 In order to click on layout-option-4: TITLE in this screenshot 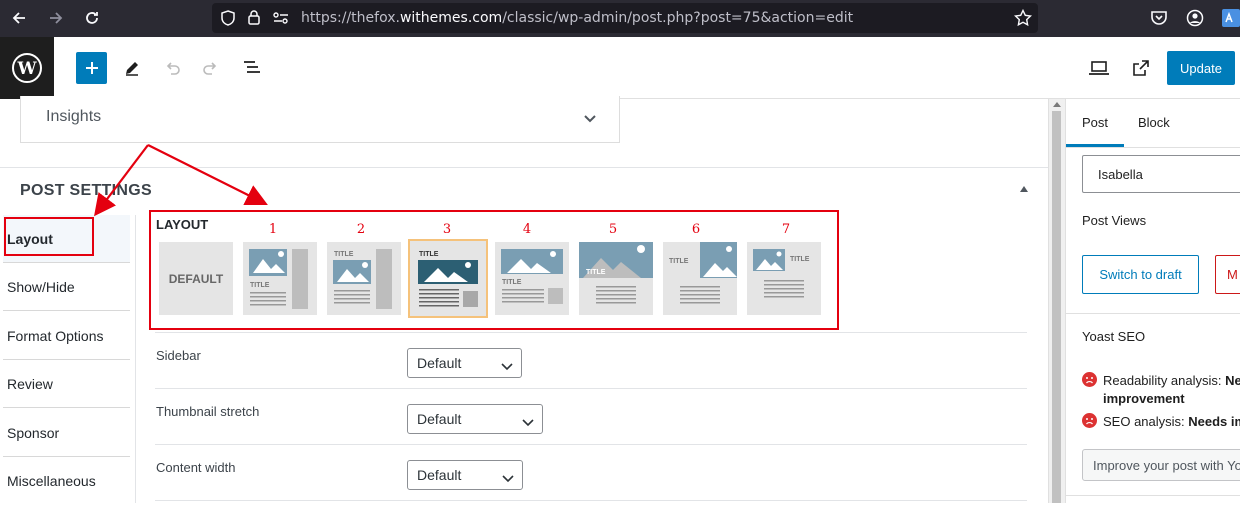, I will do `click(532, 278)`.